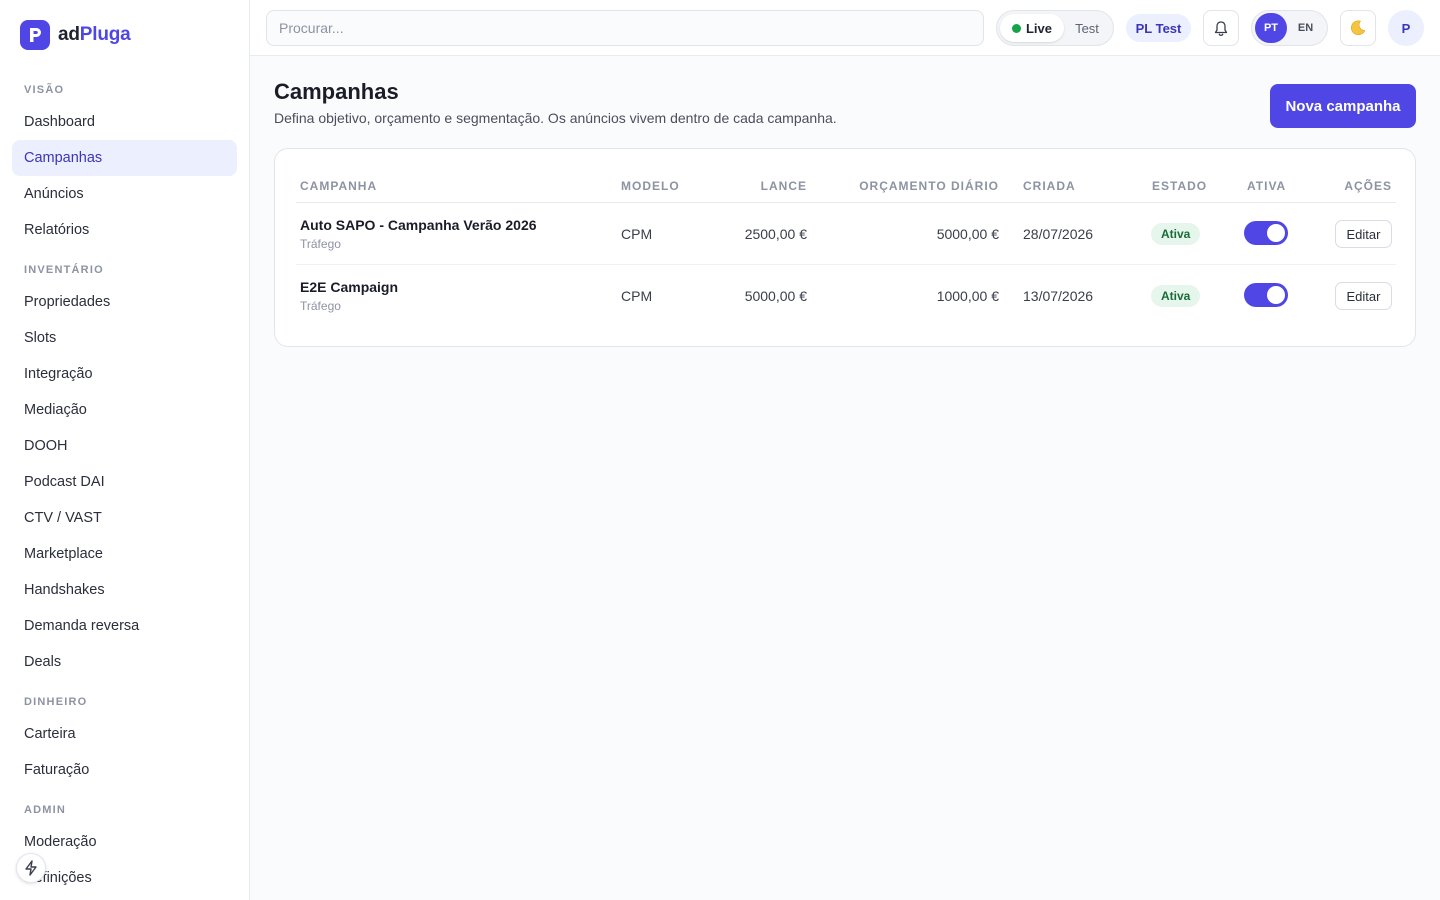 The image size is (1440, 900). Describe the element at coordinates (349, 287) in the screenshot. I see `campaign-name: E2E Campaign` at that location.